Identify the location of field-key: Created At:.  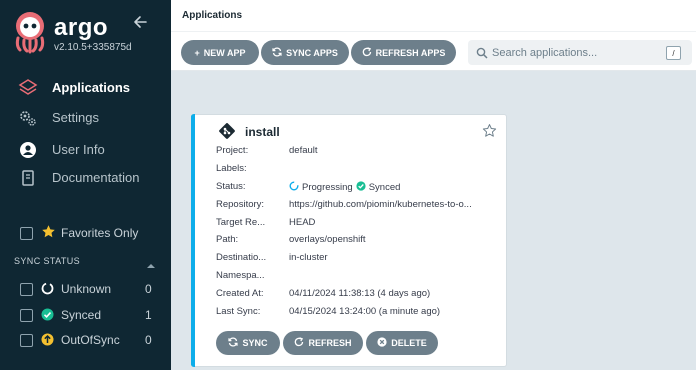
(240, 293).